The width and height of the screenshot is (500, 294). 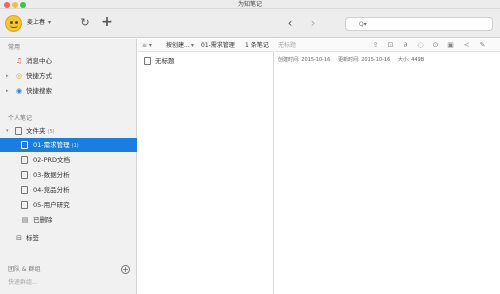 I want to click on current-folder-label: 01-需求管理, so click(x=218, y=45).